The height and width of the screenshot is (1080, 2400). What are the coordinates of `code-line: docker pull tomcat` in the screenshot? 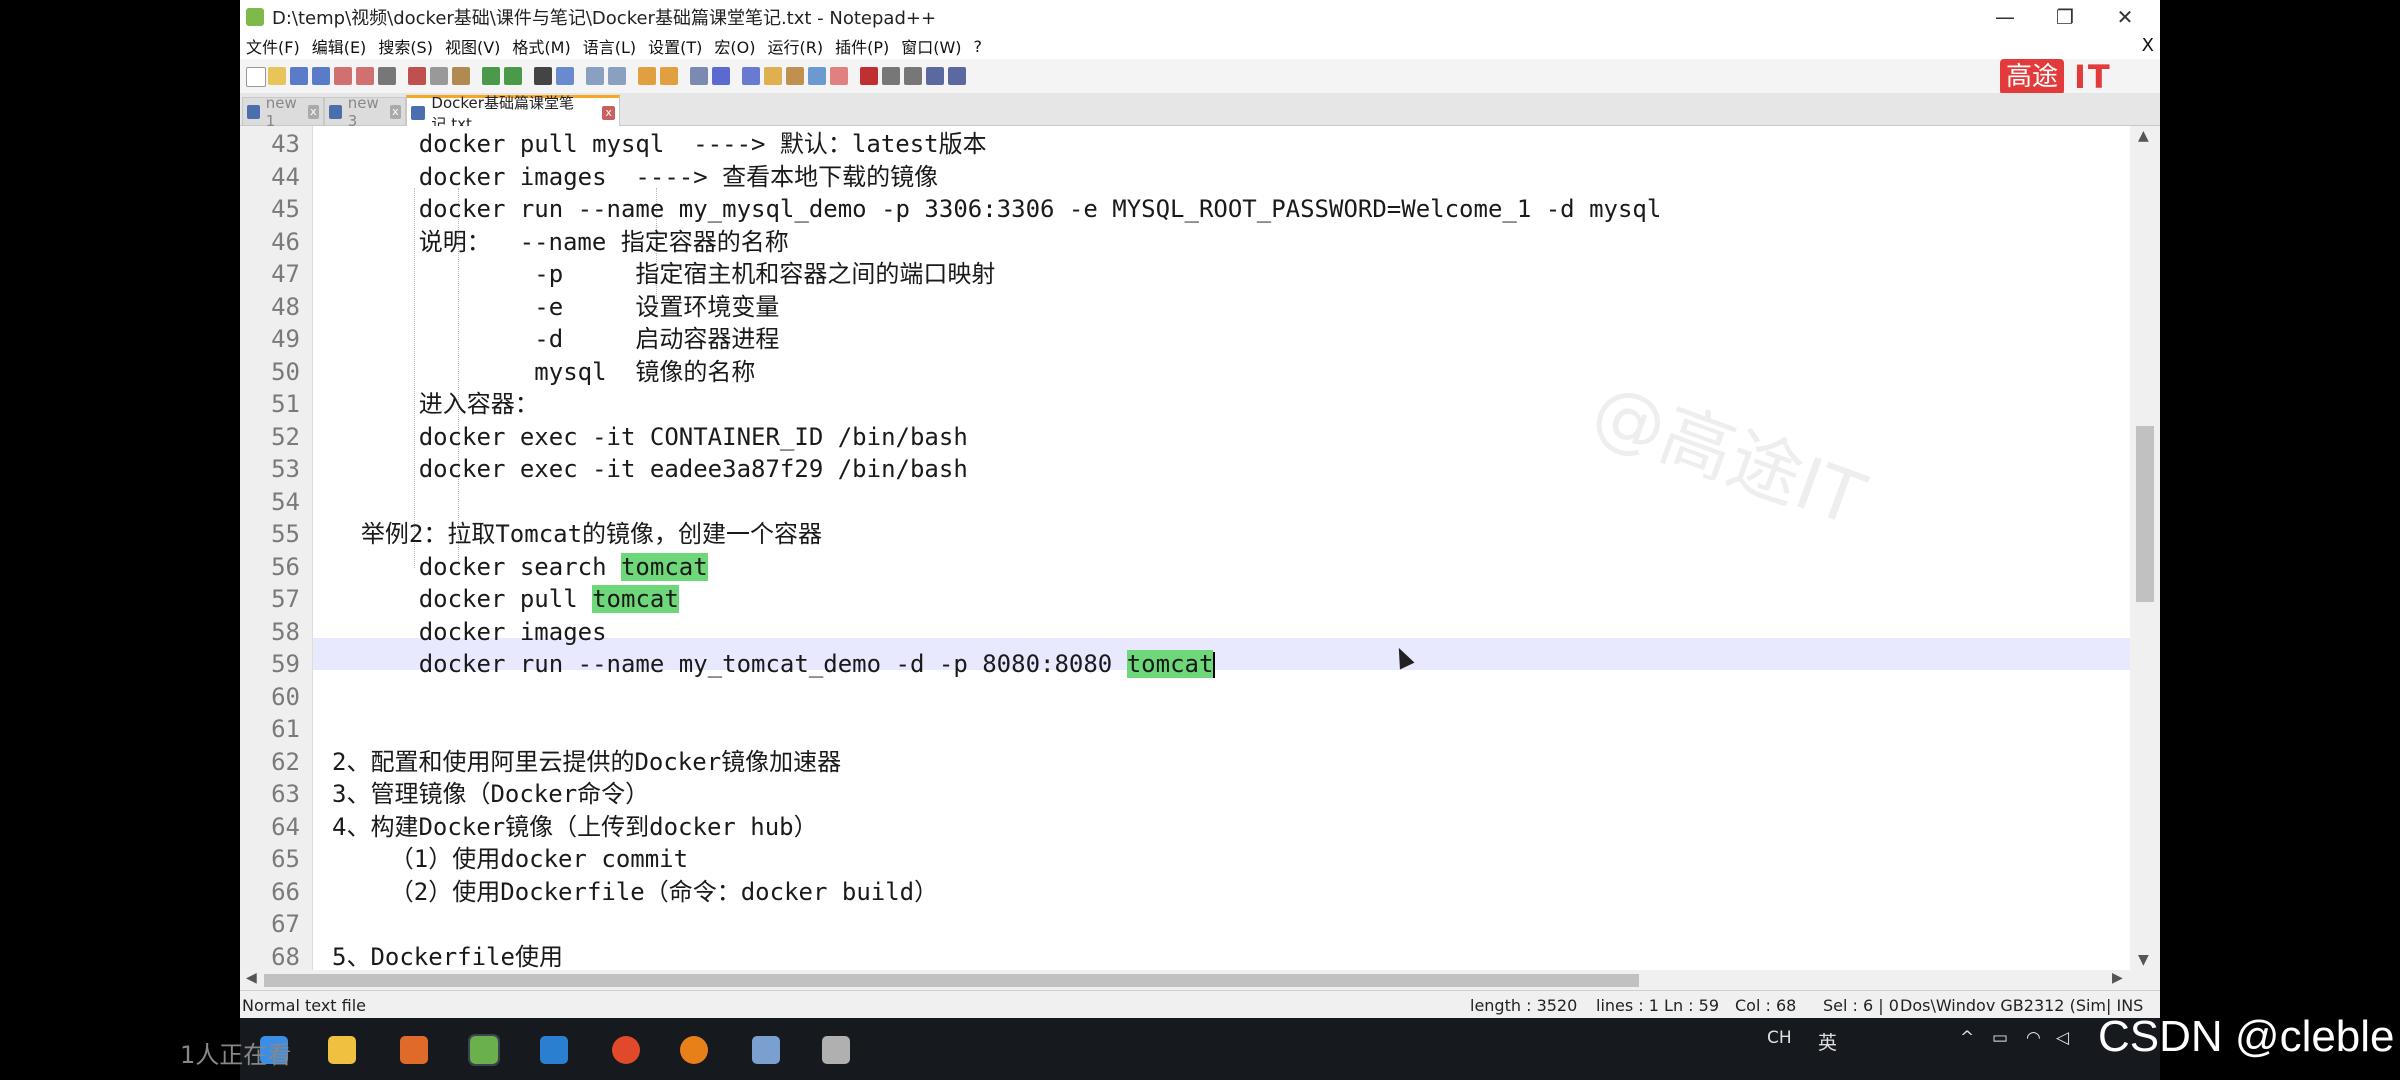 It's located at (505, 599).